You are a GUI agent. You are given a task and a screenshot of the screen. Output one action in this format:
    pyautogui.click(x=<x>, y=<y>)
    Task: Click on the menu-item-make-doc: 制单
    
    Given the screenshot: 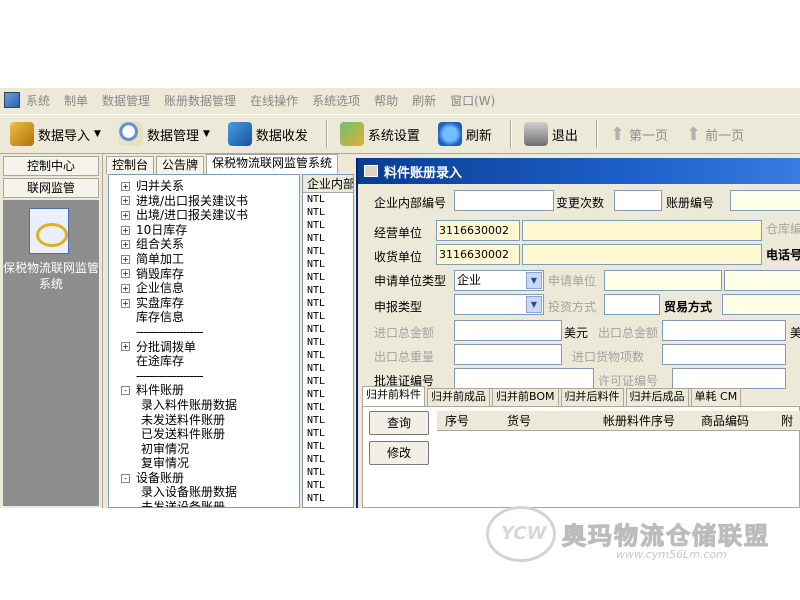 What is the action you would take?
    pyautogui.click(x=76, y=100)
    